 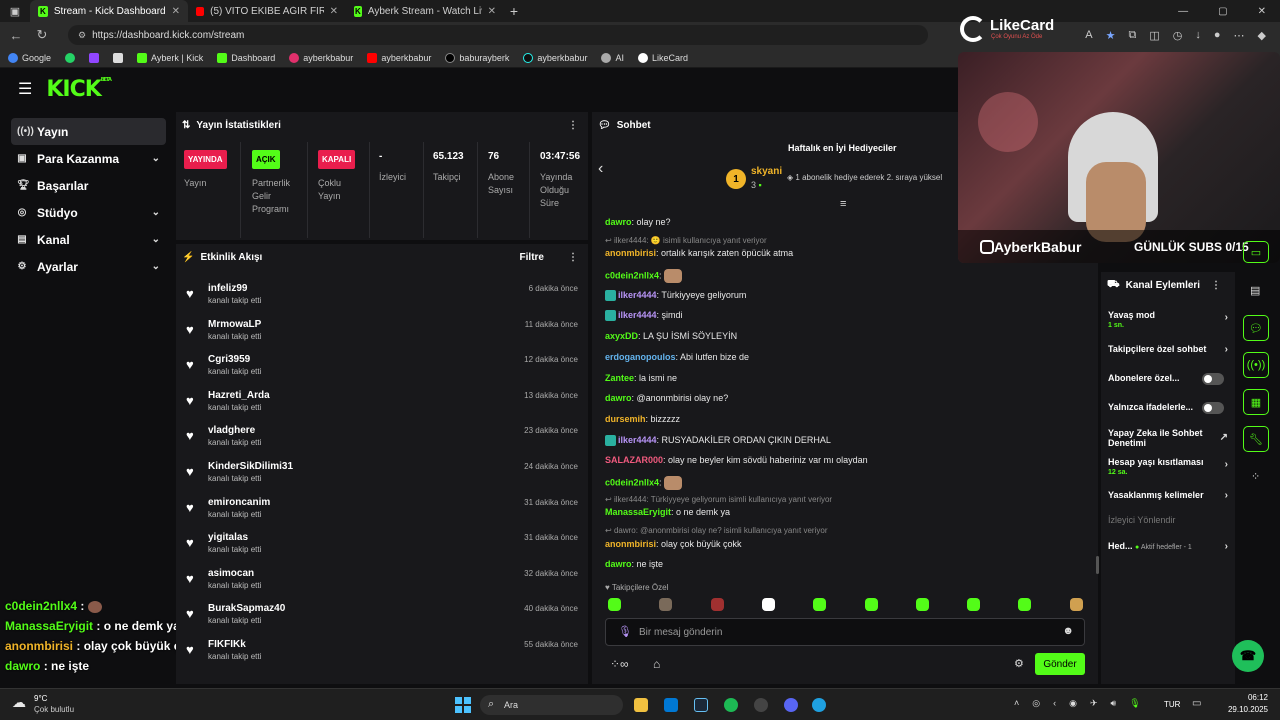 What do you see at coordinates (1019, 663) in the screenshot?
I see `chat-settings-icon: ⚙` at bounding box center [1019, 663].